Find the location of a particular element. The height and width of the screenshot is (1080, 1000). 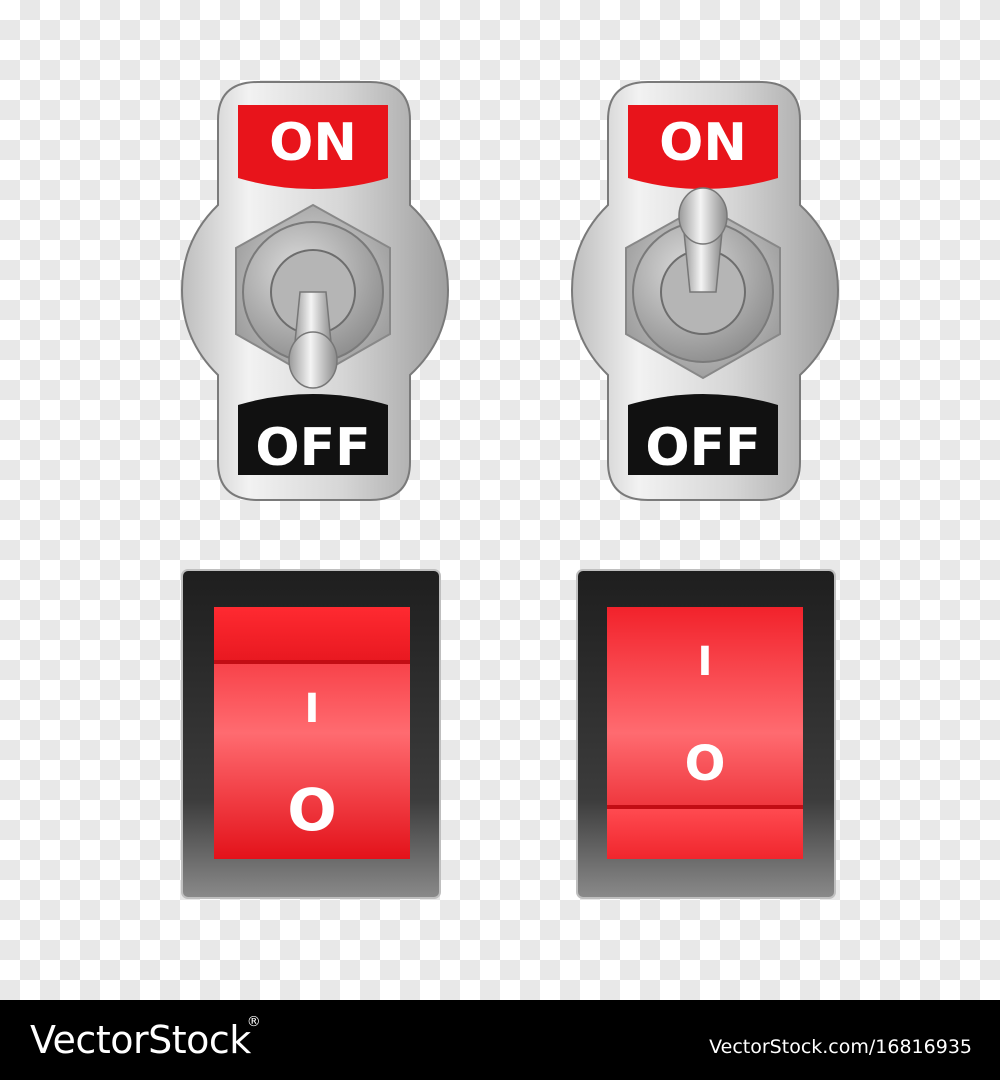

toggle-switch-on: ON OFF is located at coordinates (705, 291).